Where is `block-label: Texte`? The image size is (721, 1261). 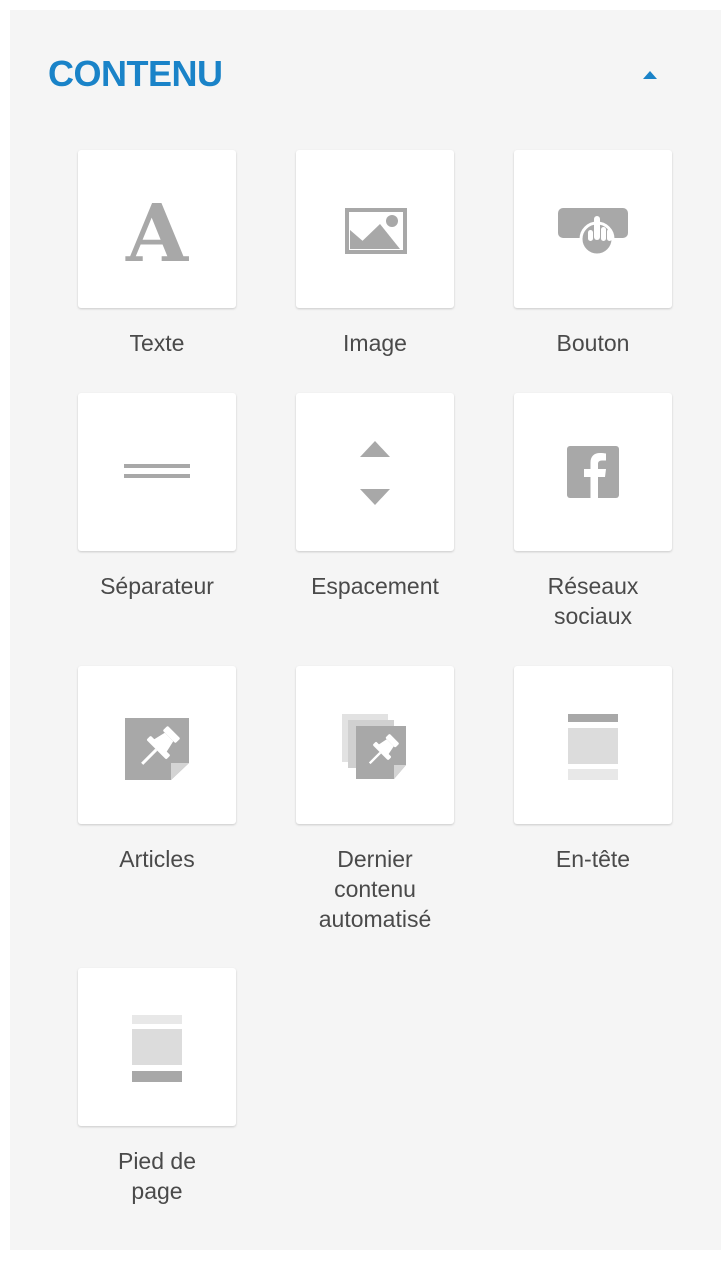
block-label: Texte is located at coordinates (157, 343).